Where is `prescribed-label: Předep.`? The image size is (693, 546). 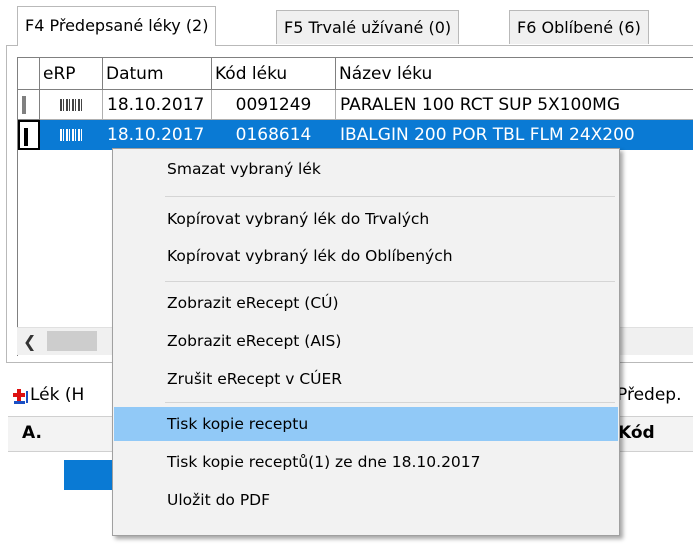 prescribed-label: Předep. is located at coordinates (649, 395).